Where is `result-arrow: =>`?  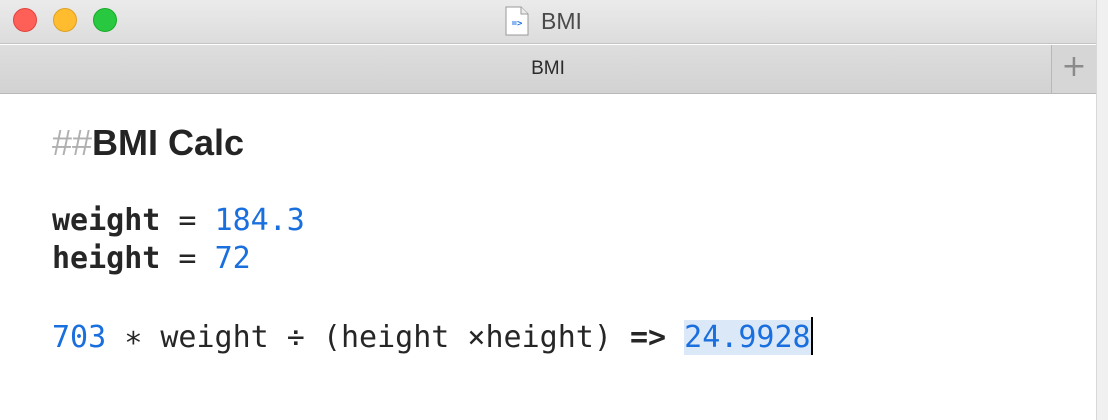 result-arrow: => is located at coordinates (648, 337).